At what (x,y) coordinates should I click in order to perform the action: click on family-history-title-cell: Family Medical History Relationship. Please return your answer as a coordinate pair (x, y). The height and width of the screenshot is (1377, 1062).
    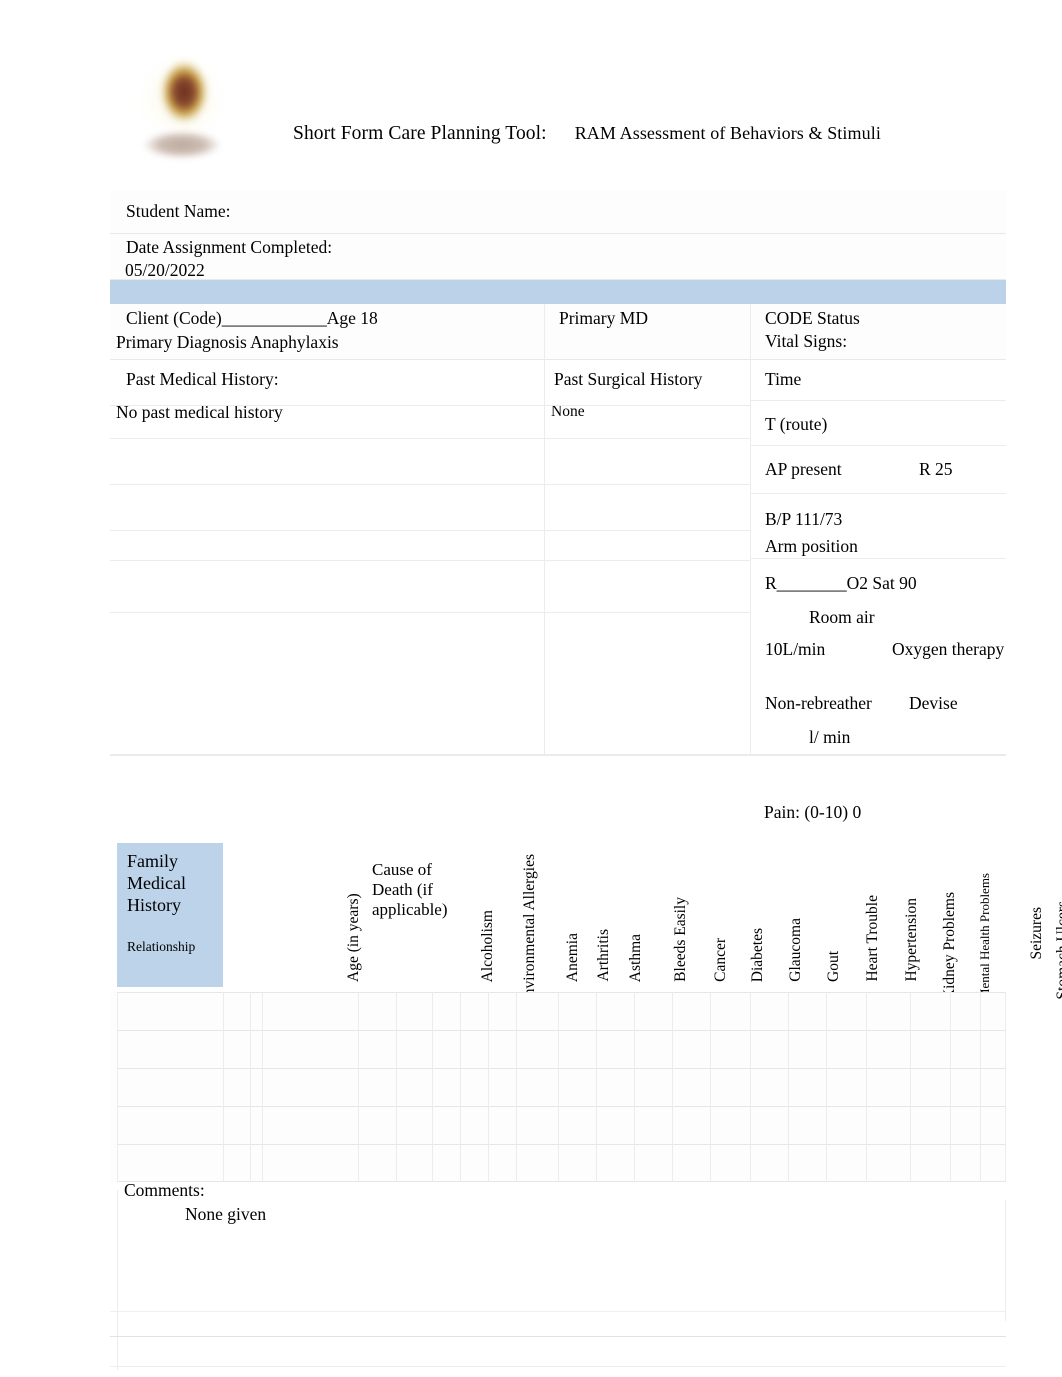
    Looking at the image, I should click on (170, 915).